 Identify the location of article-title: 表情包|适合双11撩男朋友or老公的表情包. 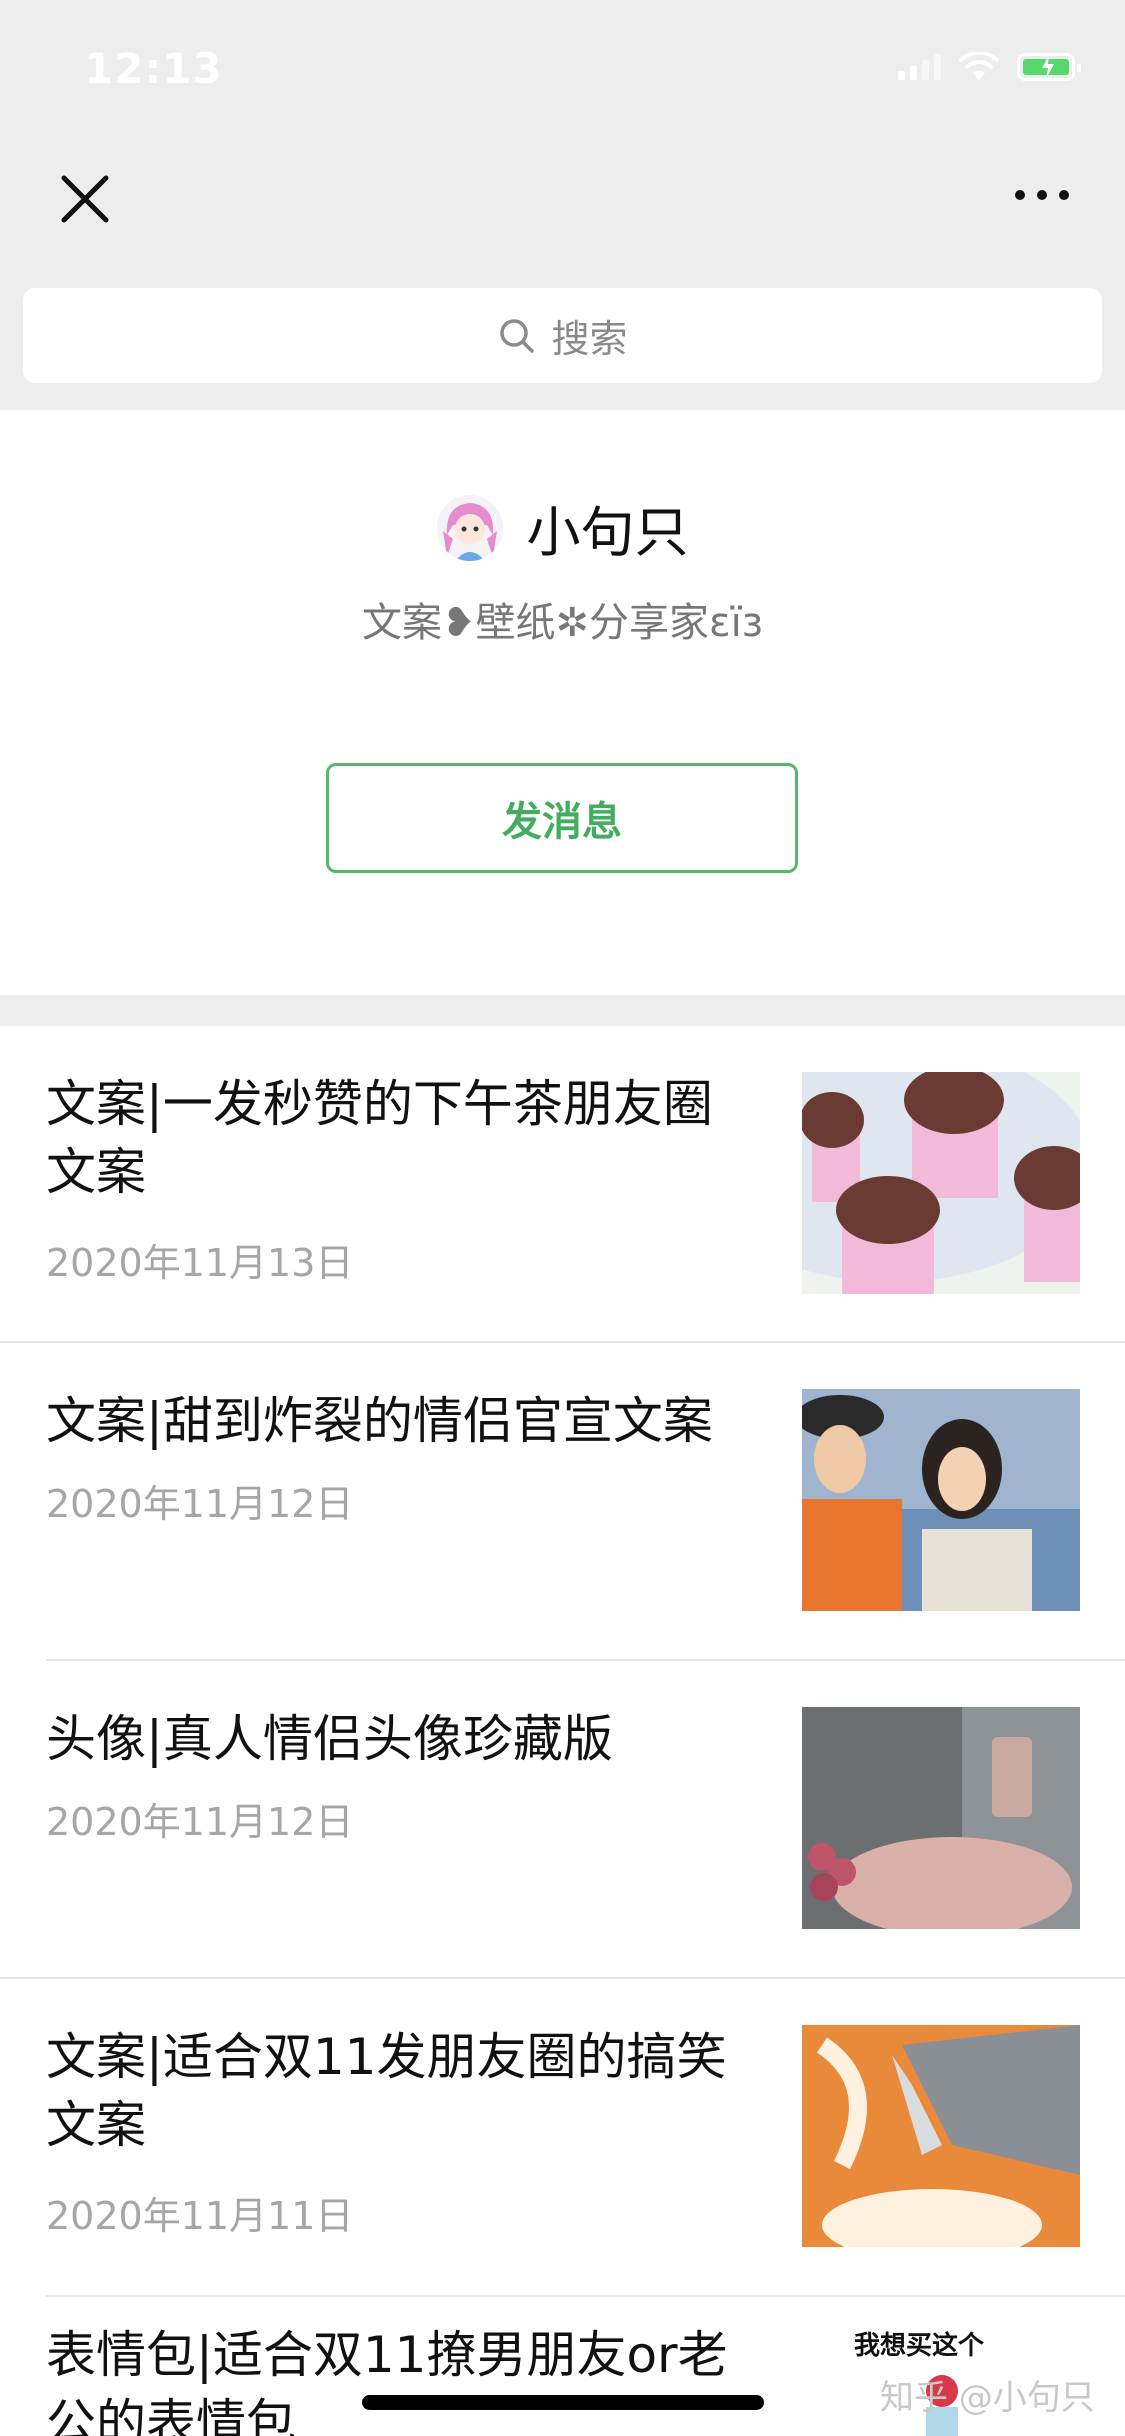
(387, 2381).